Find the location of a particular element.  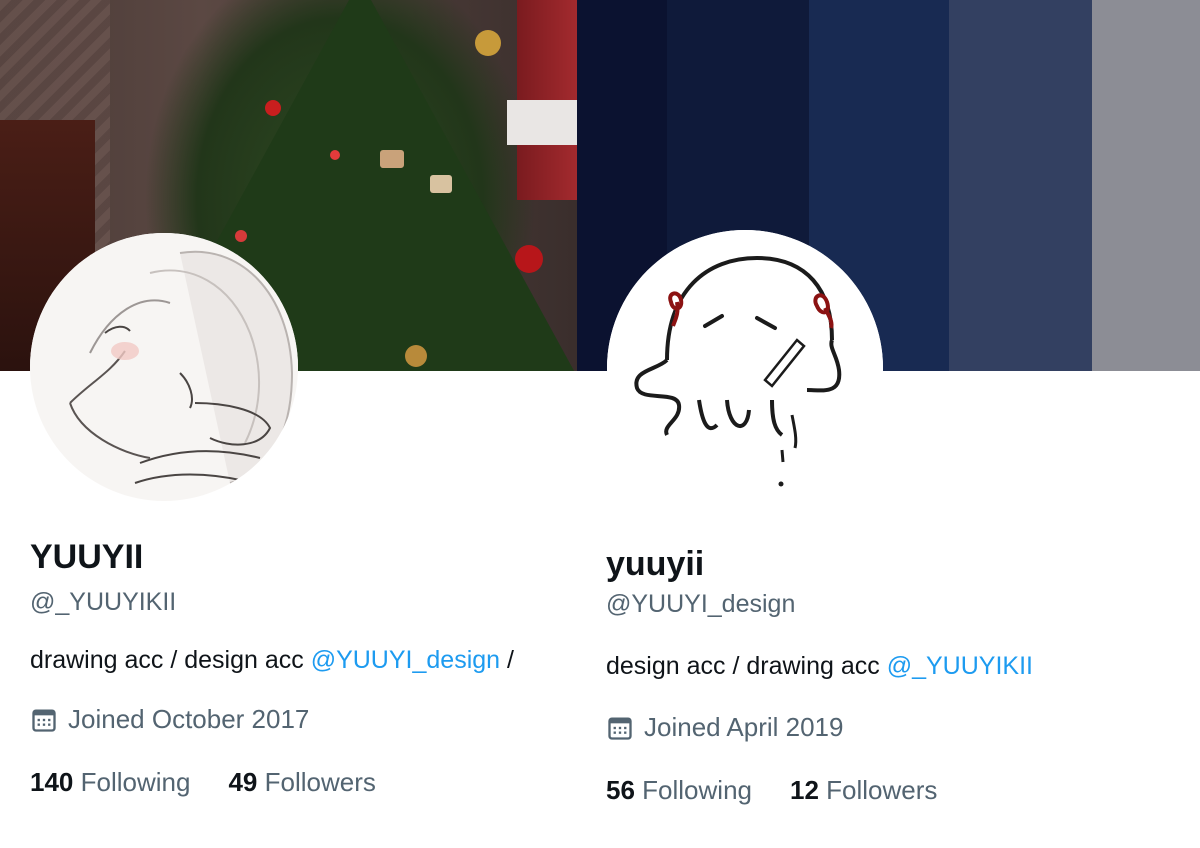

display-name: YUUYII is located at coordinates (87, 557).